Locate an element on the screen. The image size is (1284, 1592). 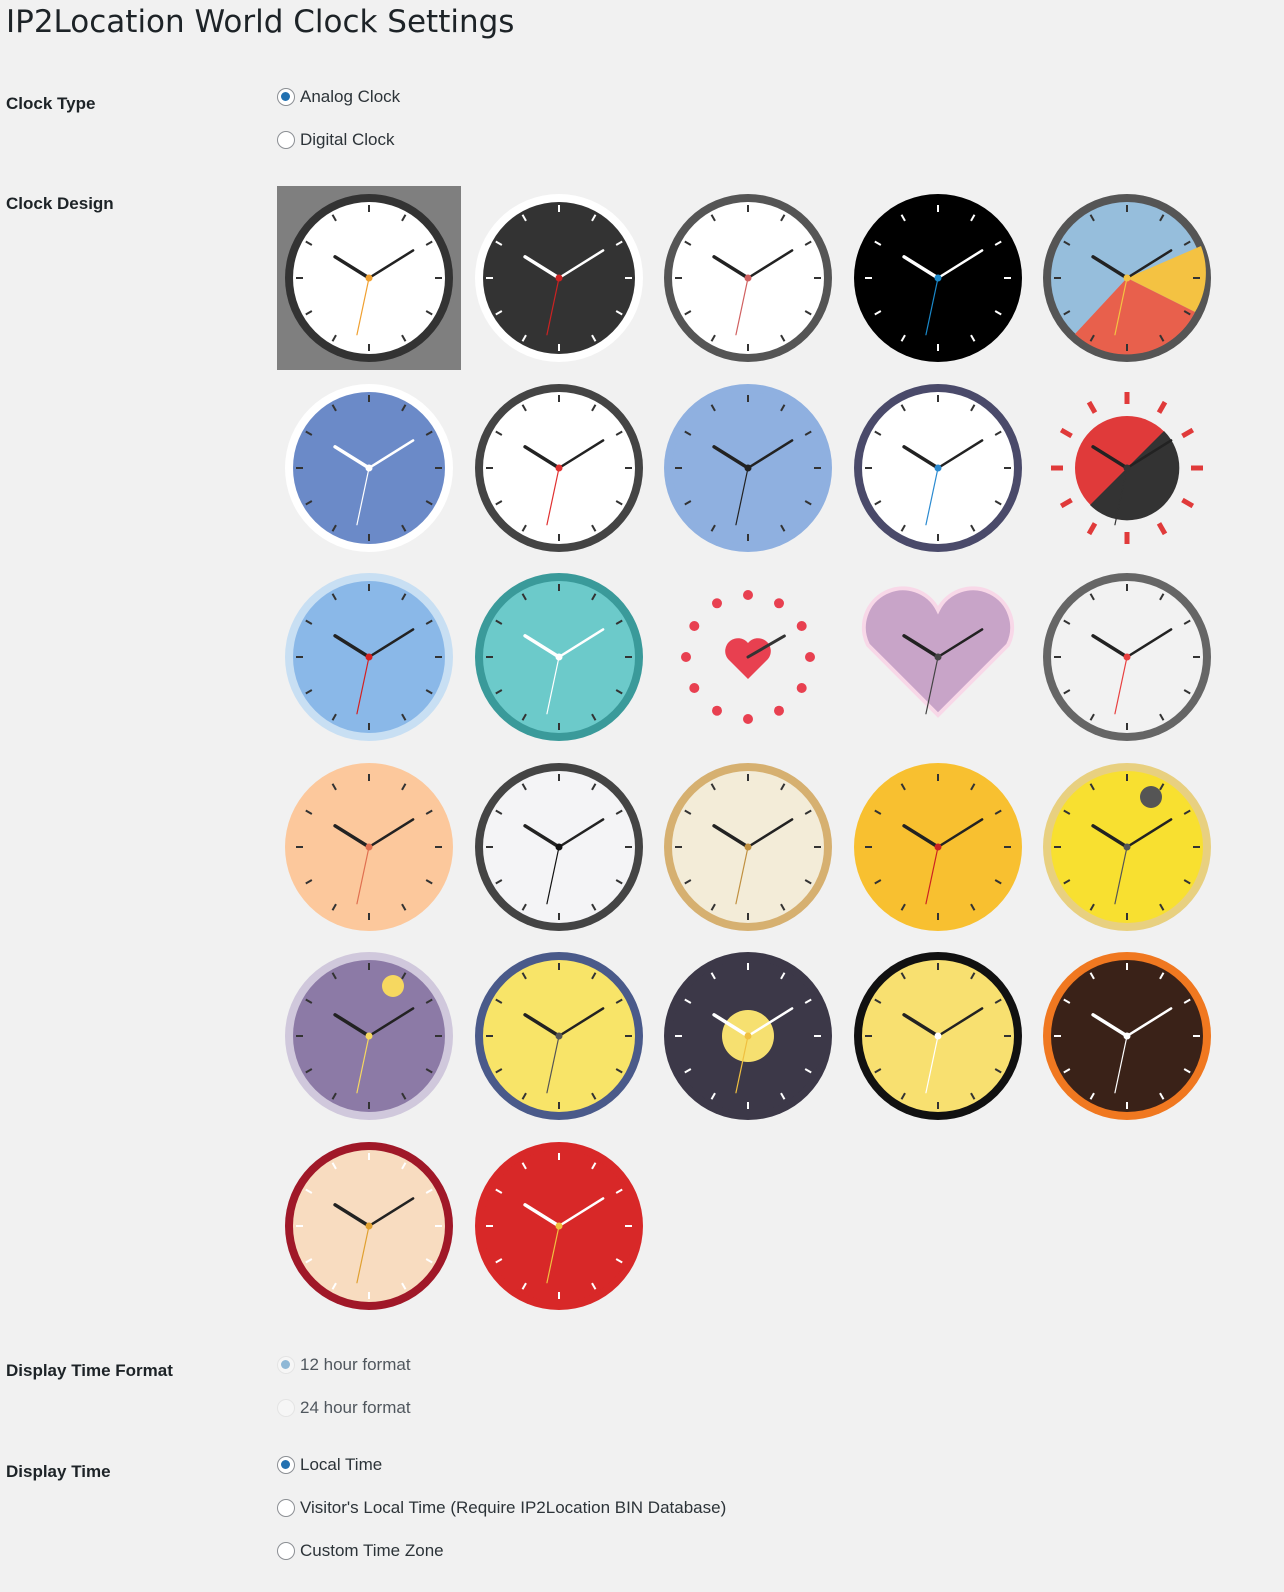
haunted-castle-clock-icon is located at coordinates (937, 1036).